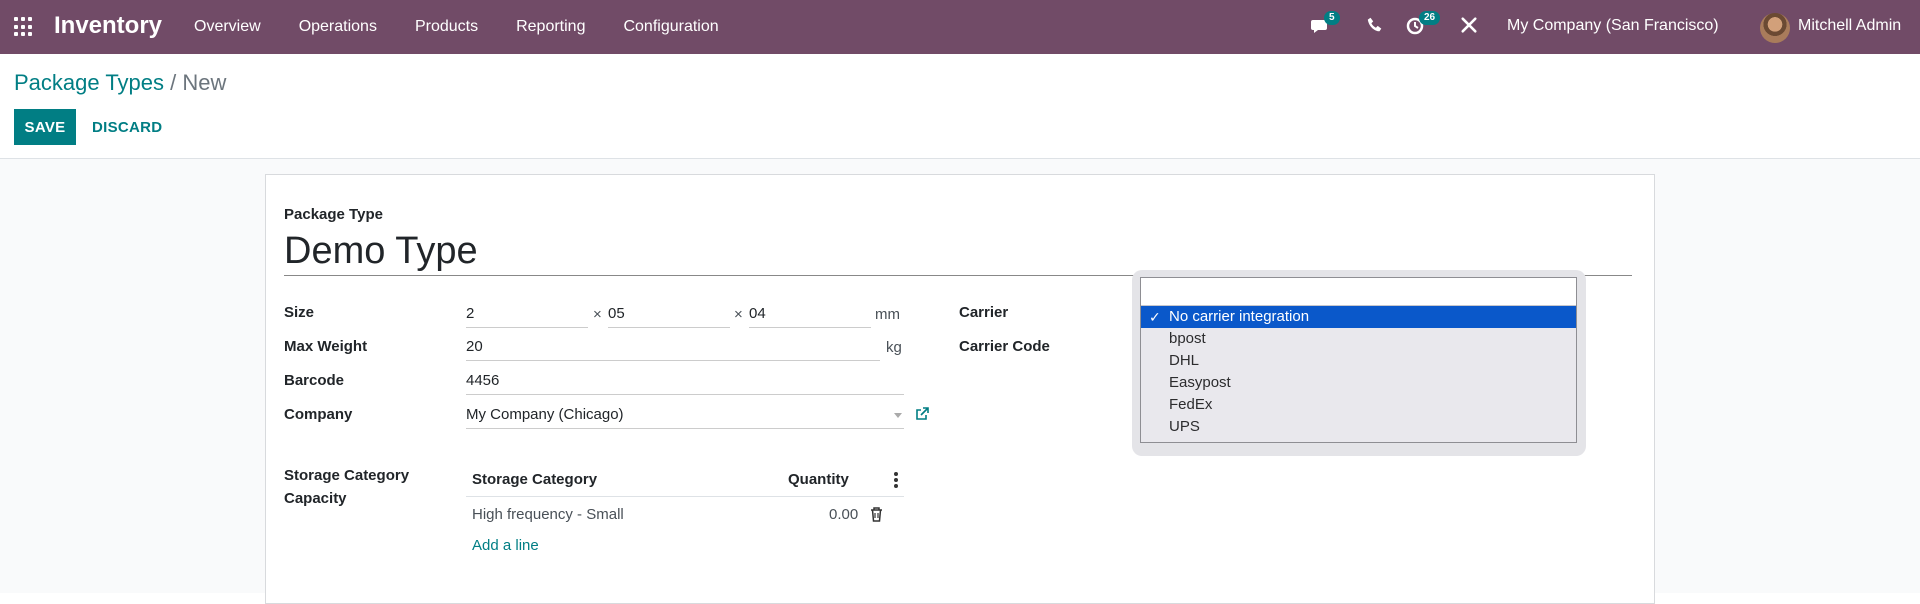 The width and height of the screenshot is (1920, 604). I want to click on chevron-down-icon, so click(898, 415).